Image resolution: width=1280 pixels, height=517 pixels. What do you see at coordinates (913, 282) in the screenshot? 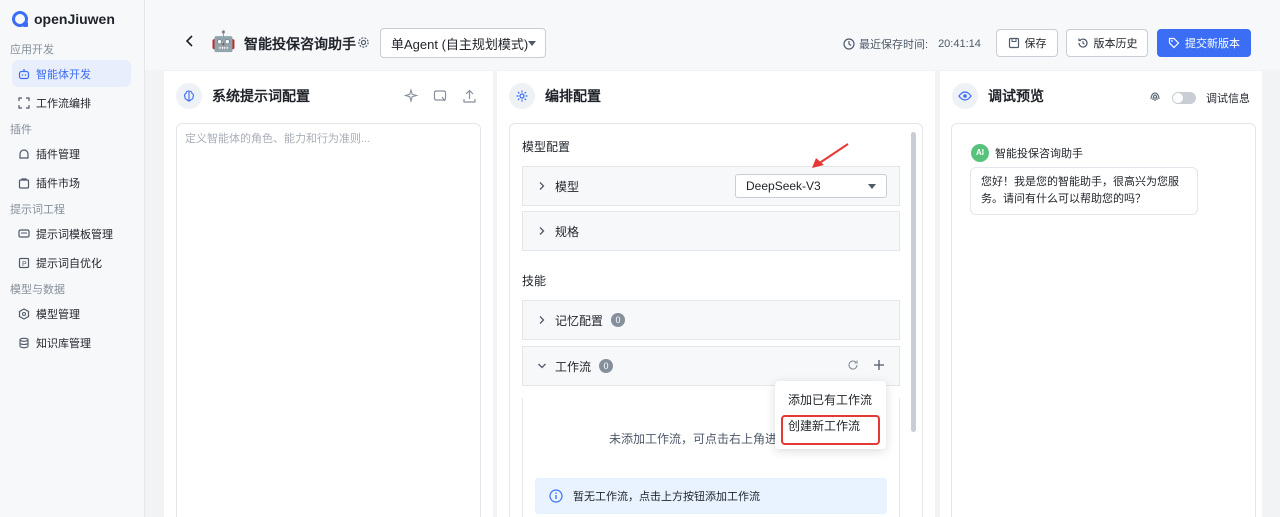
I see `vertical-scrollbar` at bounding box center [913, 282].